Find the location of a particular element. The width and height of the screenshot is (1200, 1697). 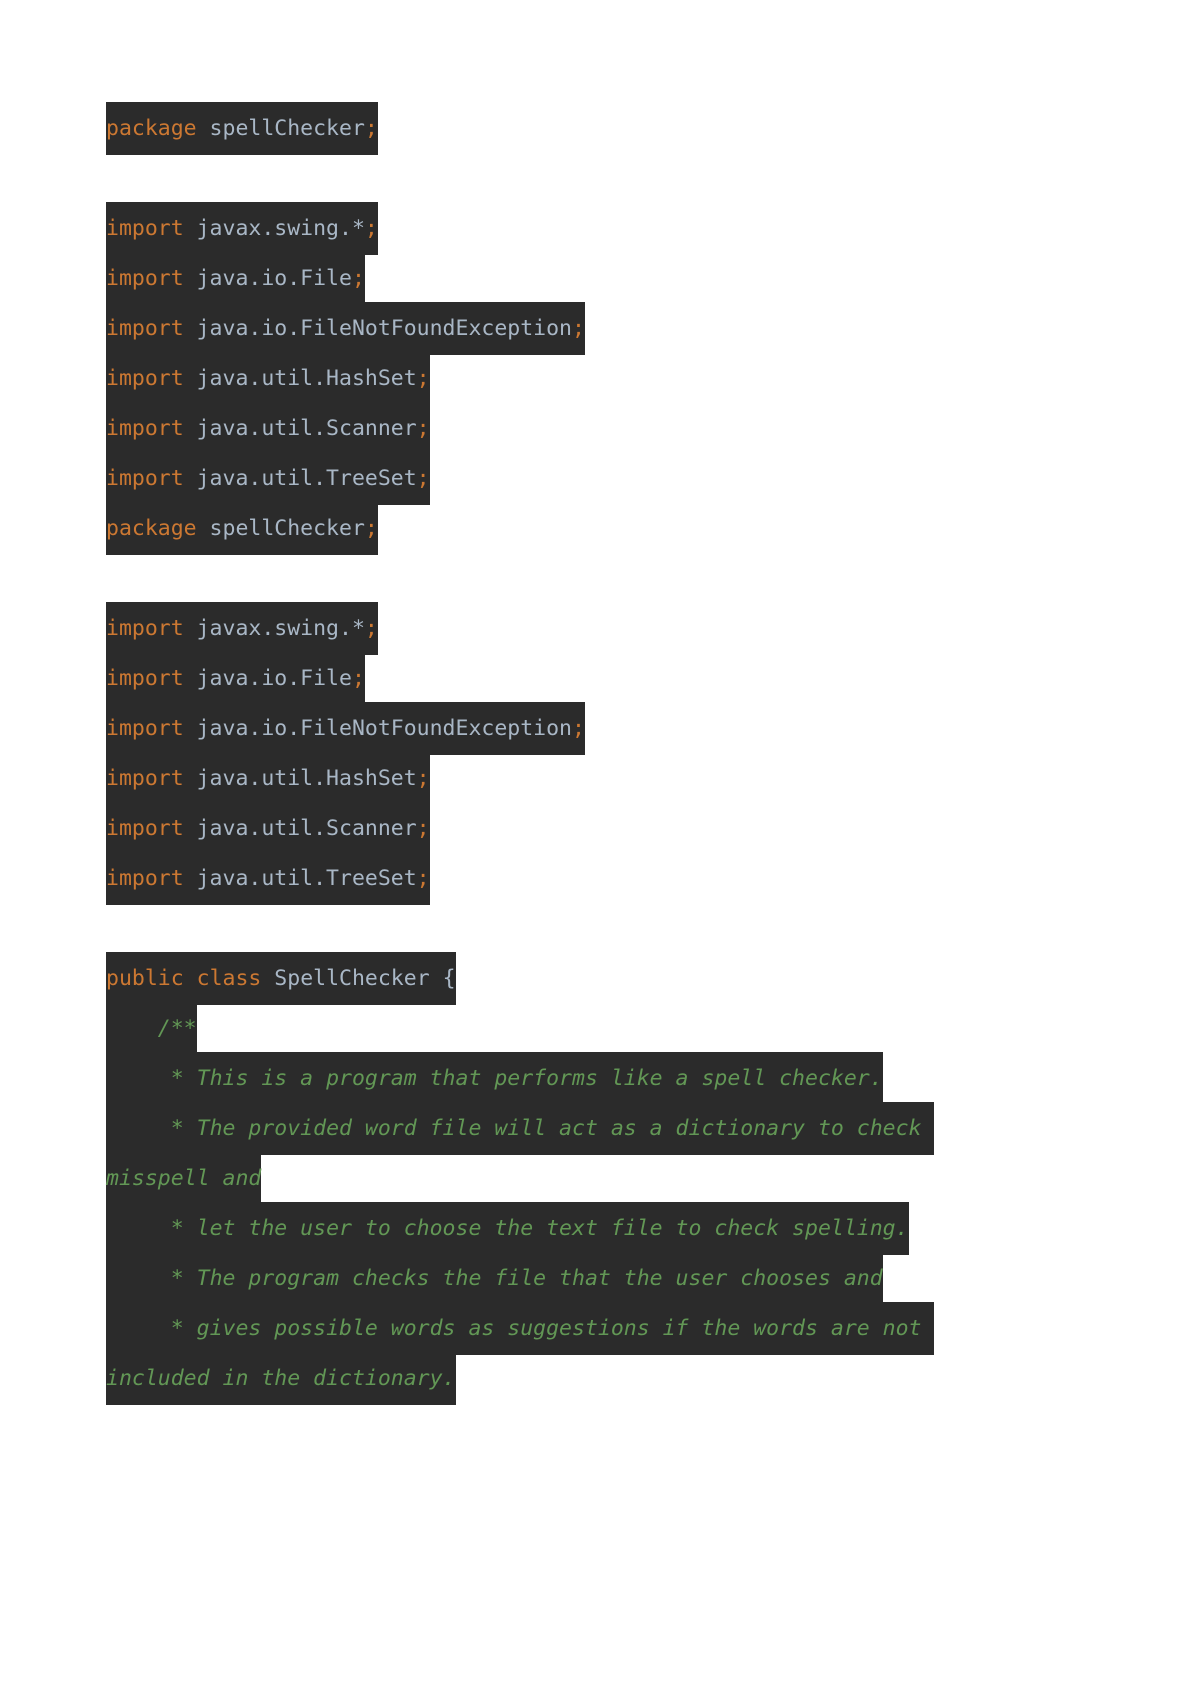

code-line-import-12: import java.util.TreeSet; is located at coordinates (556, 878).